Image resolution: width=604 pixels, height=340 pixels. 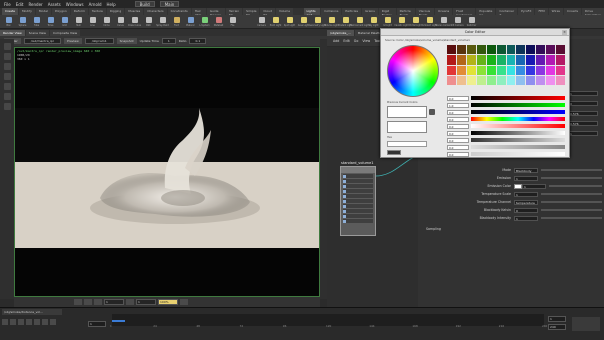 What do you see at coordinates (88, 302) in the screenshot?
I see `color-correct-icon` at bounding box center [88, 302].